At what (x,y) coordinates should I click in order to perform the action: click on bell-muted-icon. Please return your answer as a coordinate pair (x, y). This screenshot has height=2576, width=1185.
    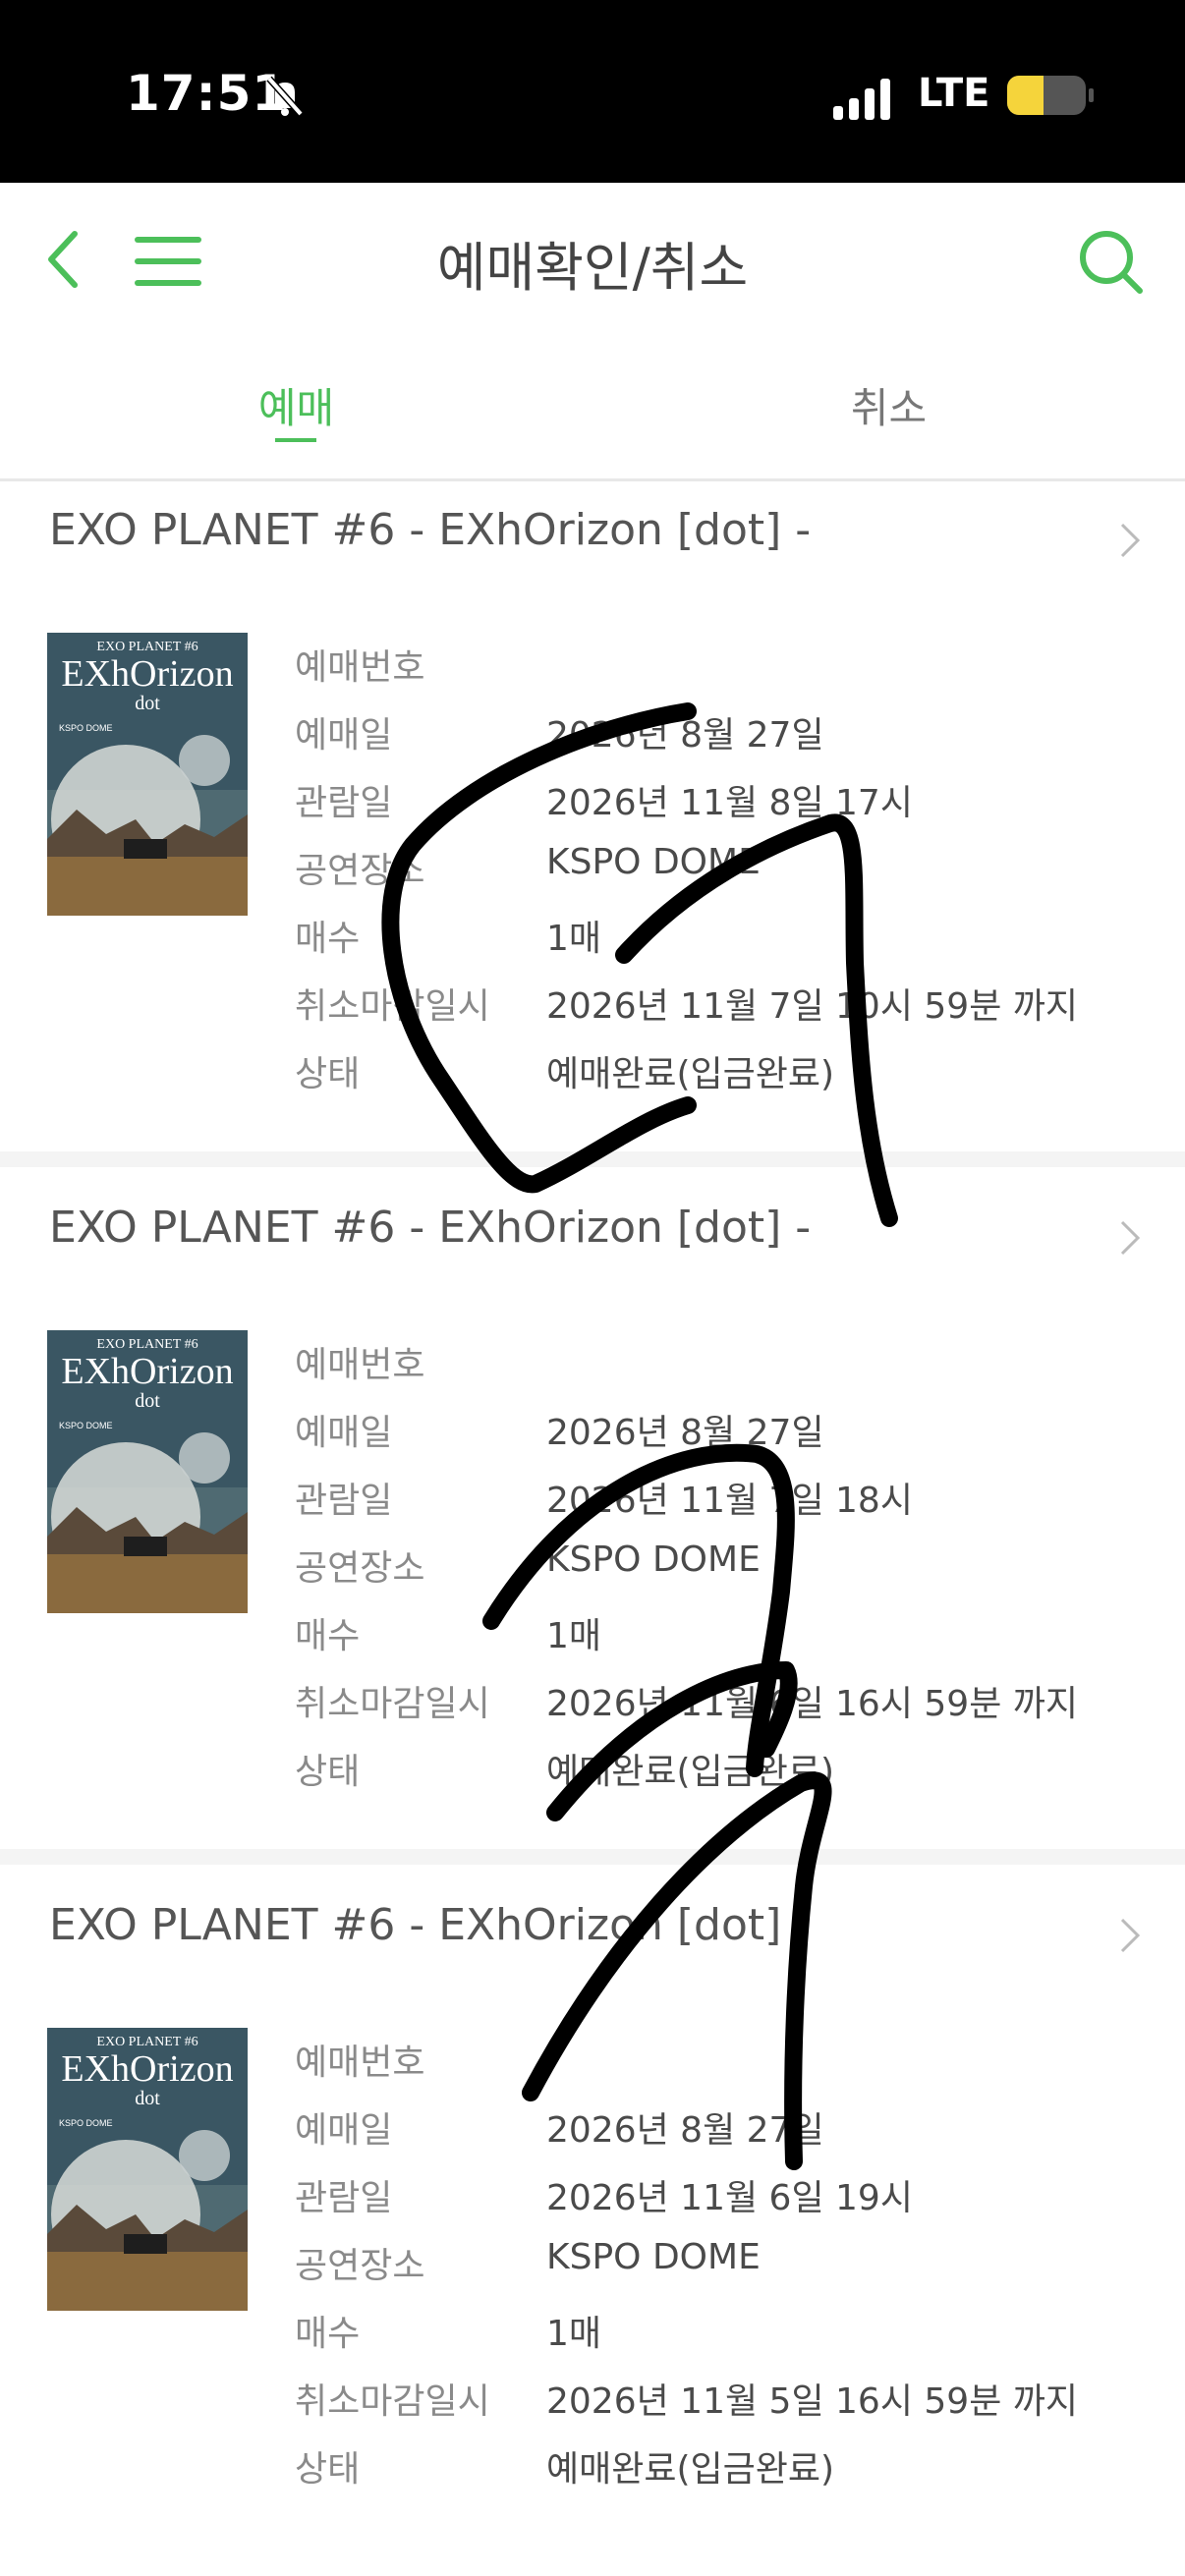
    Looking at the image, I should click on (285, 96).